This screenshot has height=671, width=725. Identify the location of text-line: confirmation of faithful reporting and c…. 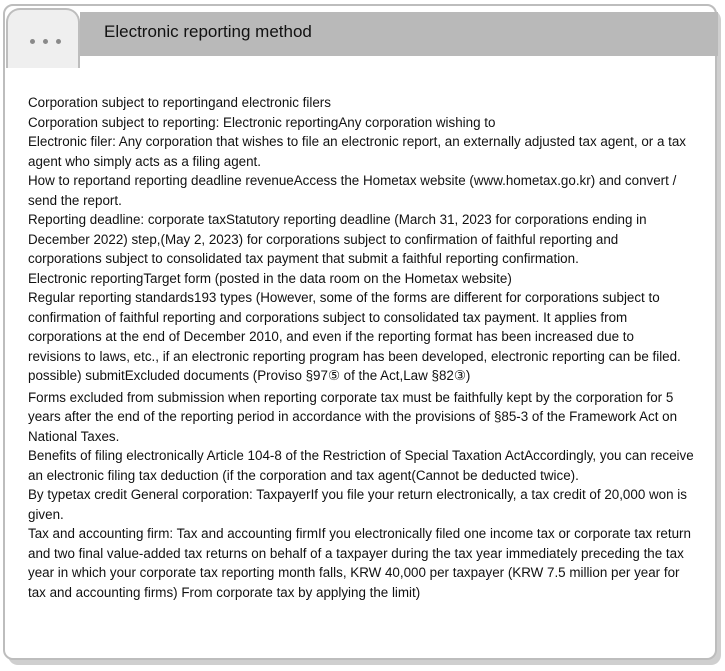
(328, 317).